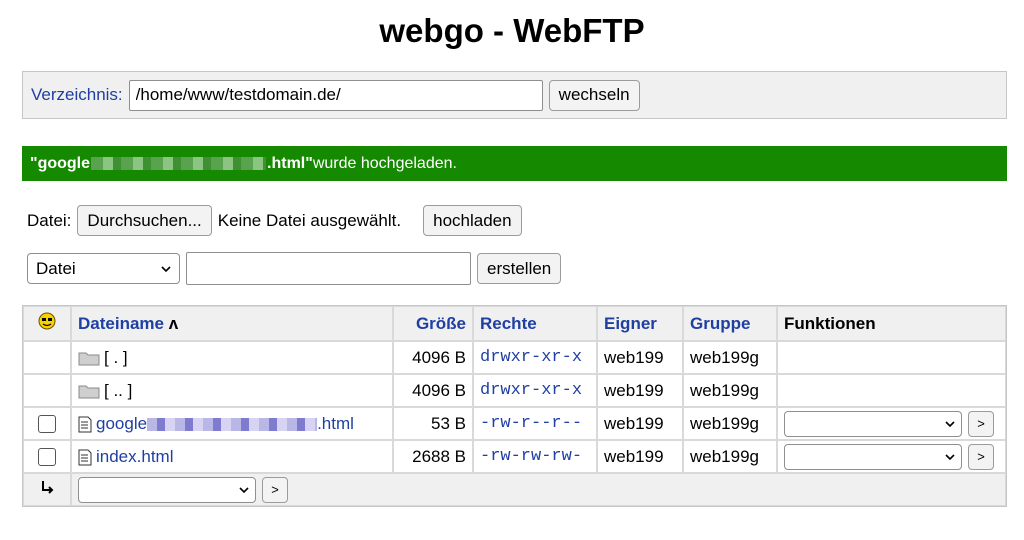  Describe the element at coordinates (384, 163) in the screenshot. I see `notice-message: wurde hochgeladen.` at that location.